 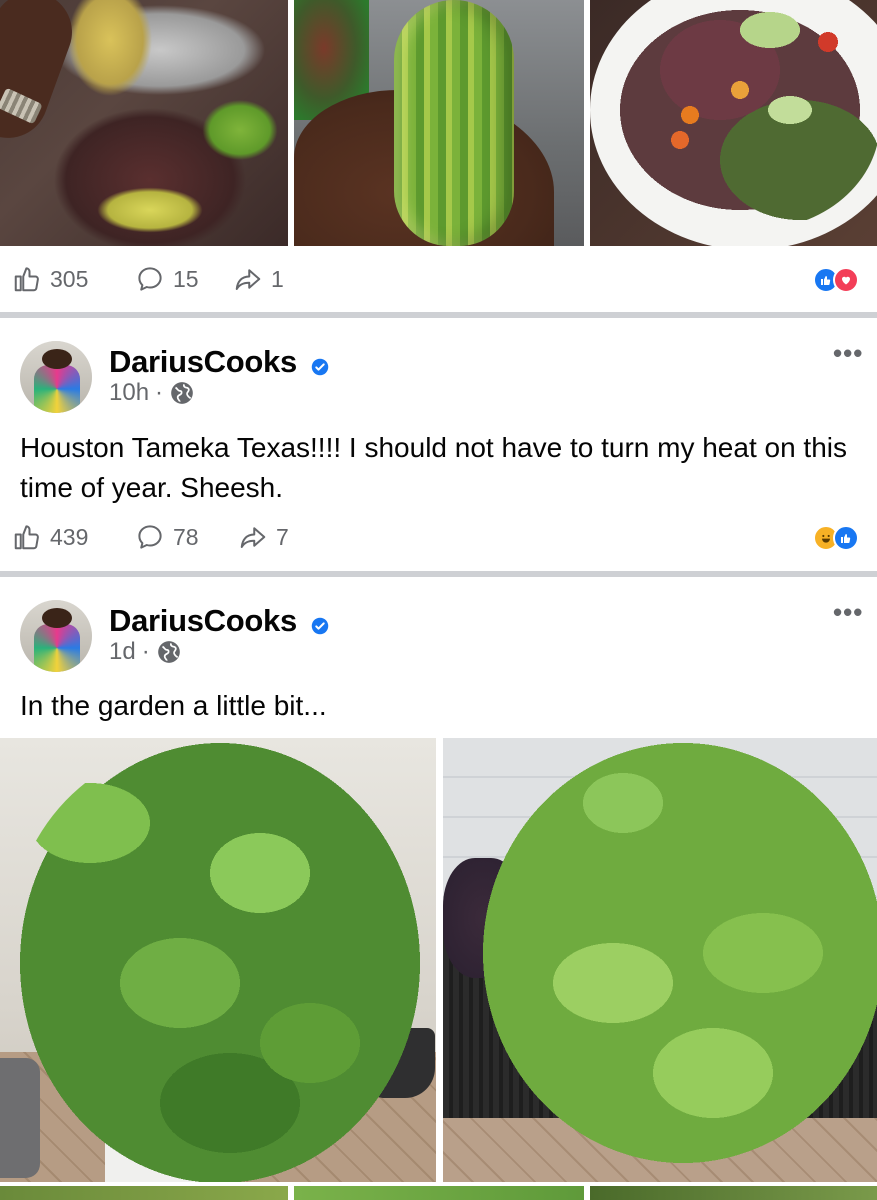 What do you see at coordinates (144, 123) in the screenshot?
I see `peppers-in-colander-photo` at bounding box center [144, 123].